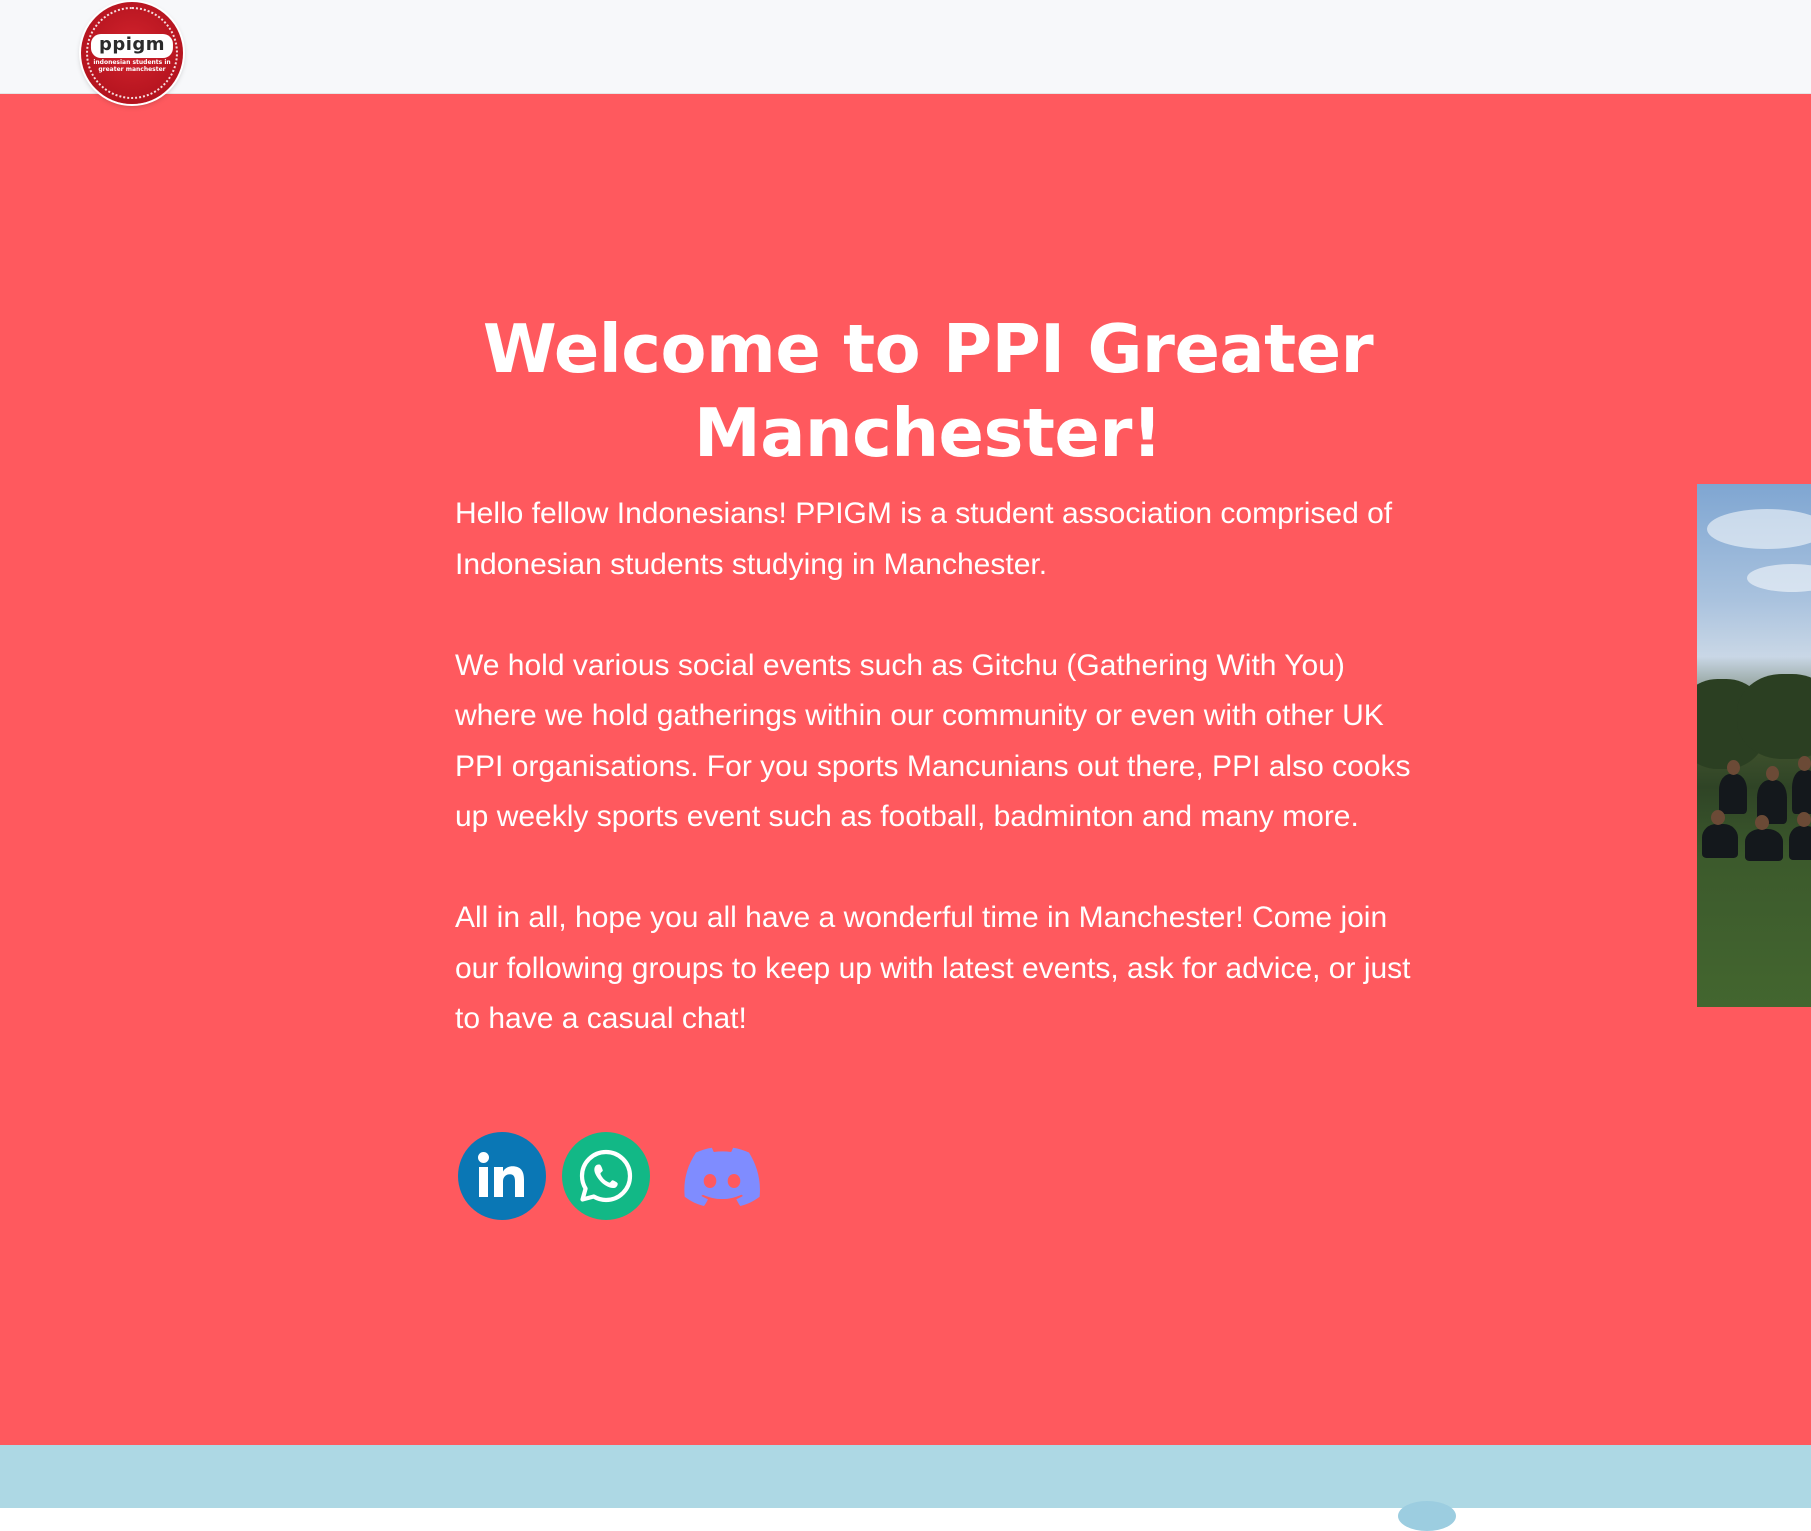 Image resolution: width=1811 pixels, height=1531 pixels. Describe the element at coordinates (905, 47) in the screenshot. I see `top-navbar` at that location.